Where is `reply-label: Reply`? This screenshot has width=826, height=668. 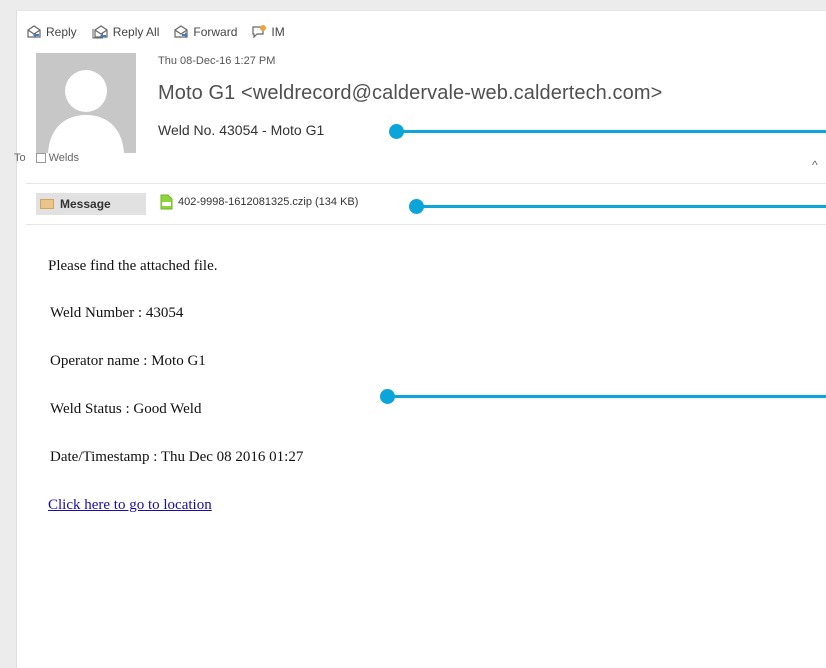
reply-label: Reply is located at coordinates (61, 32).